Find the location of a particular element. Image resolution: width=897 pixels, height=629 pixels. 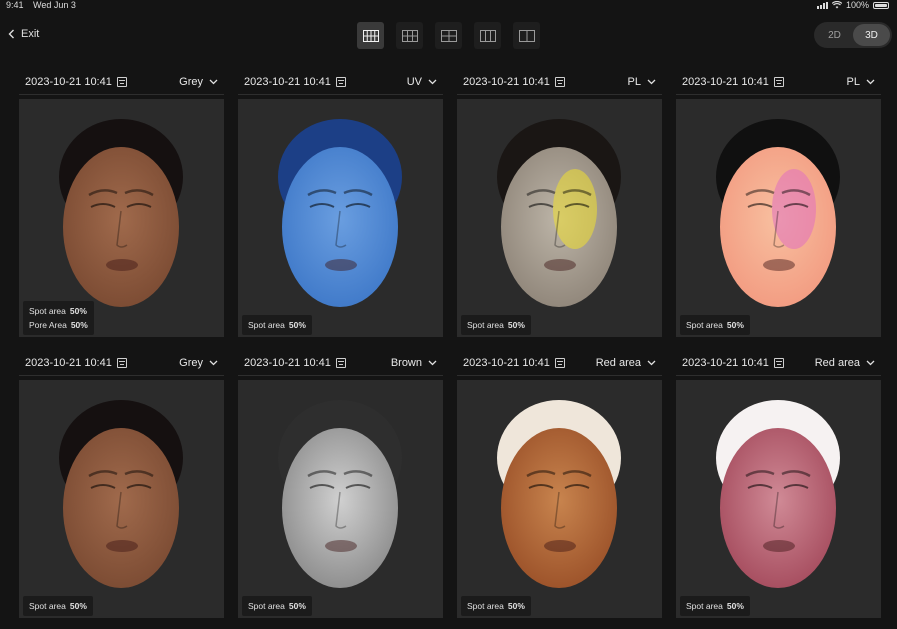

face-scan-image: Spot area 50% Pore Area 50% is located at coordinates (121, 218).